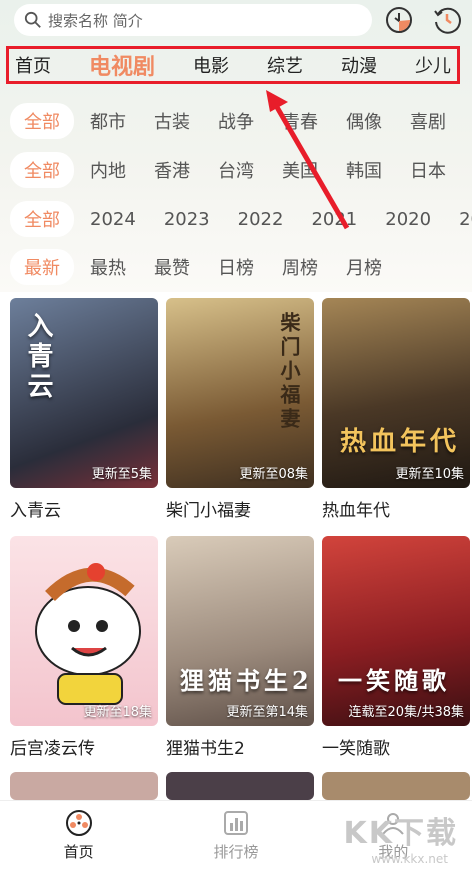 This screenshot has width=472, height=870. What do you see at coordinates (42, 121) in the screenshot?
I see `genre-chip: 全部` at bounding box center [42, 121].